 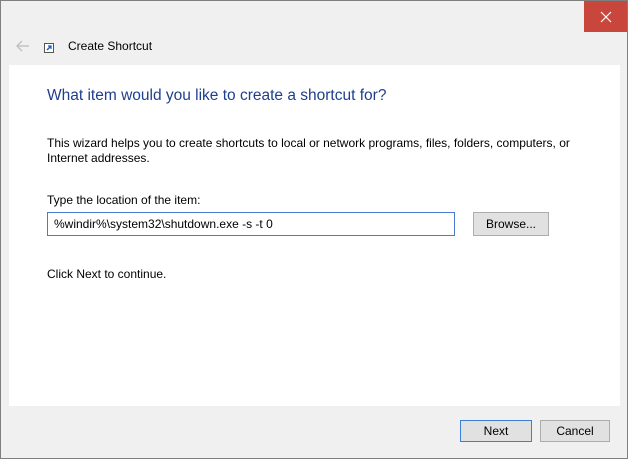 I want to click on close-icon, so click(x=605, y=16).